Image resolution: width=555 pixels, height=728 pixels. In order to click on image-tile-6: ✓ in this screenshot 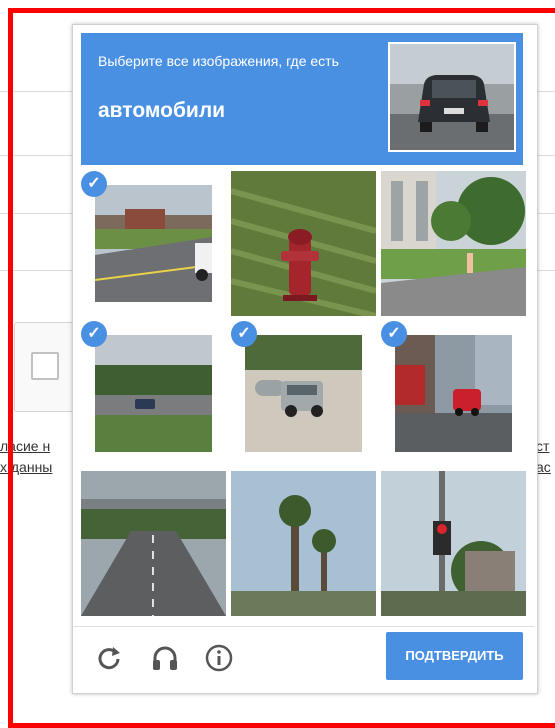, I will do `click(453, 393)`.